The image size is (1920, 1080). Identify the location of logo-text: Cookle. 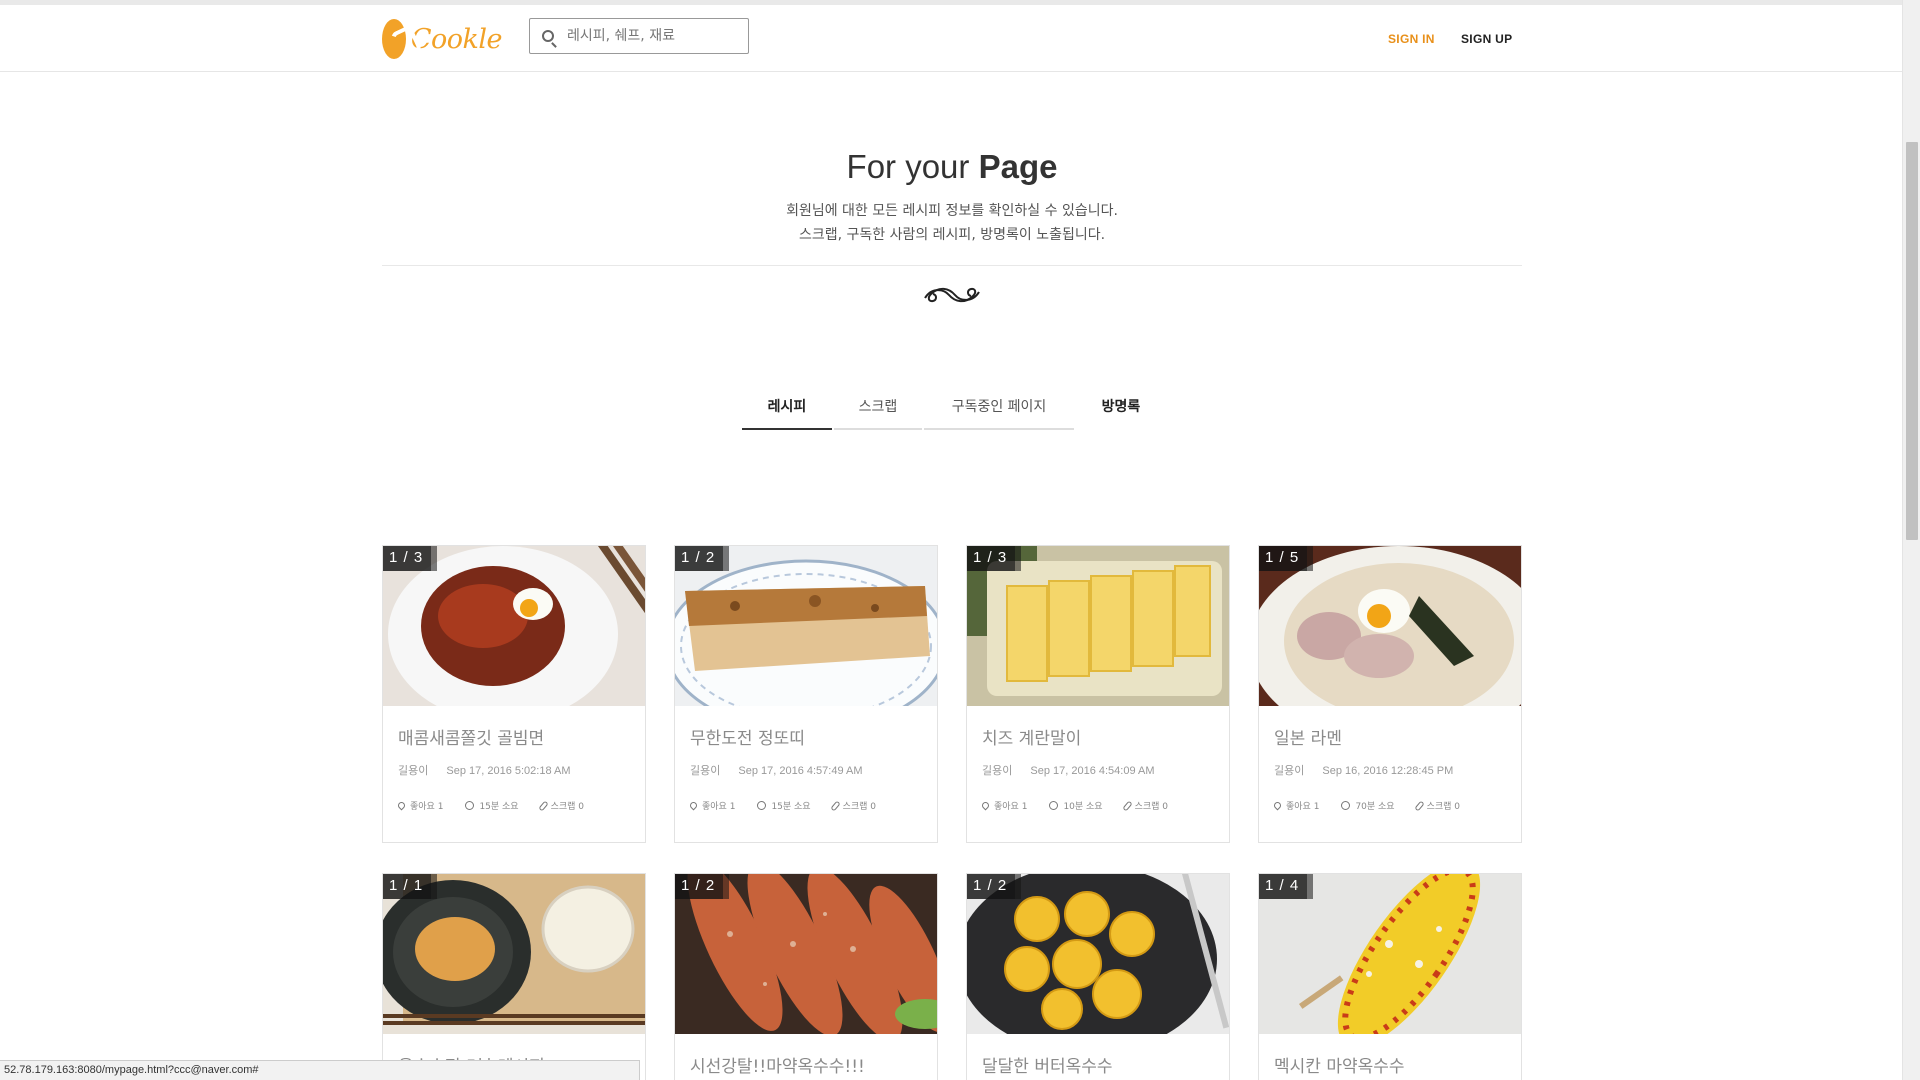
(456, 39).